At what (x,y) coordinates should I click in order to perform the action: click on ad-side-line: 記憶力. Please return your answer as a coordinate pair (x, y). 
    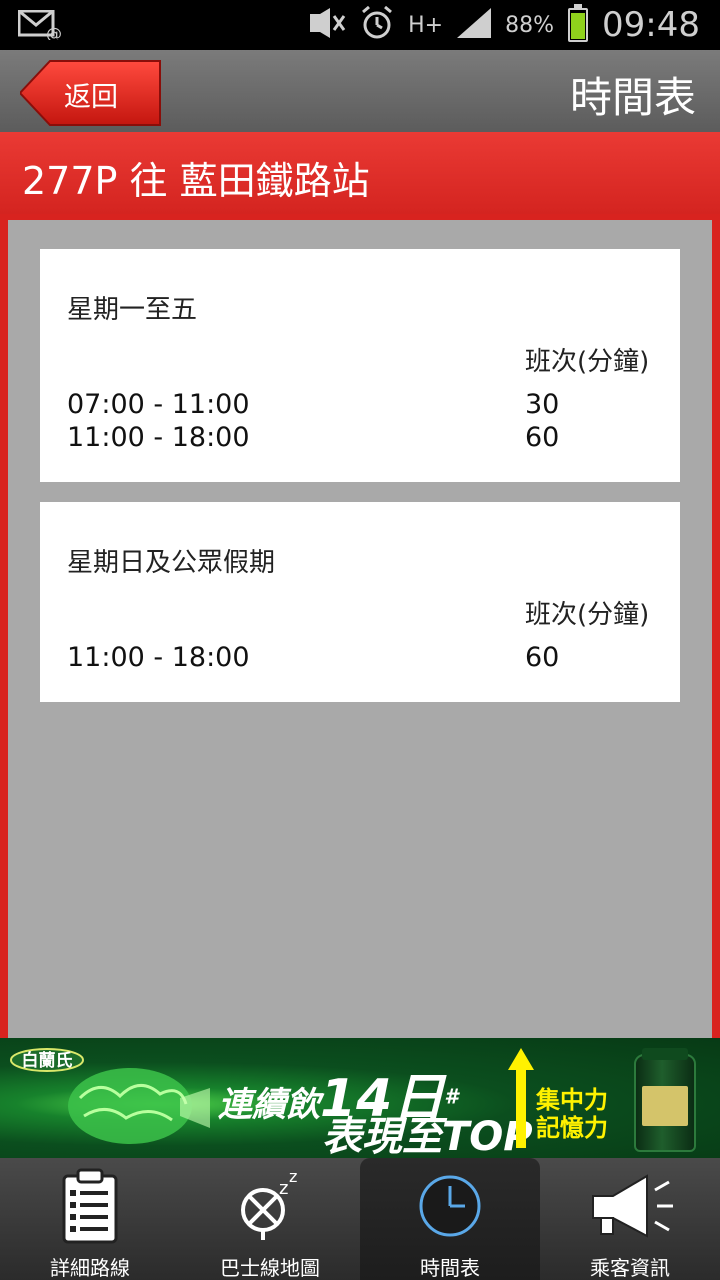
    Looking at the image, I should click on (572, 1128).